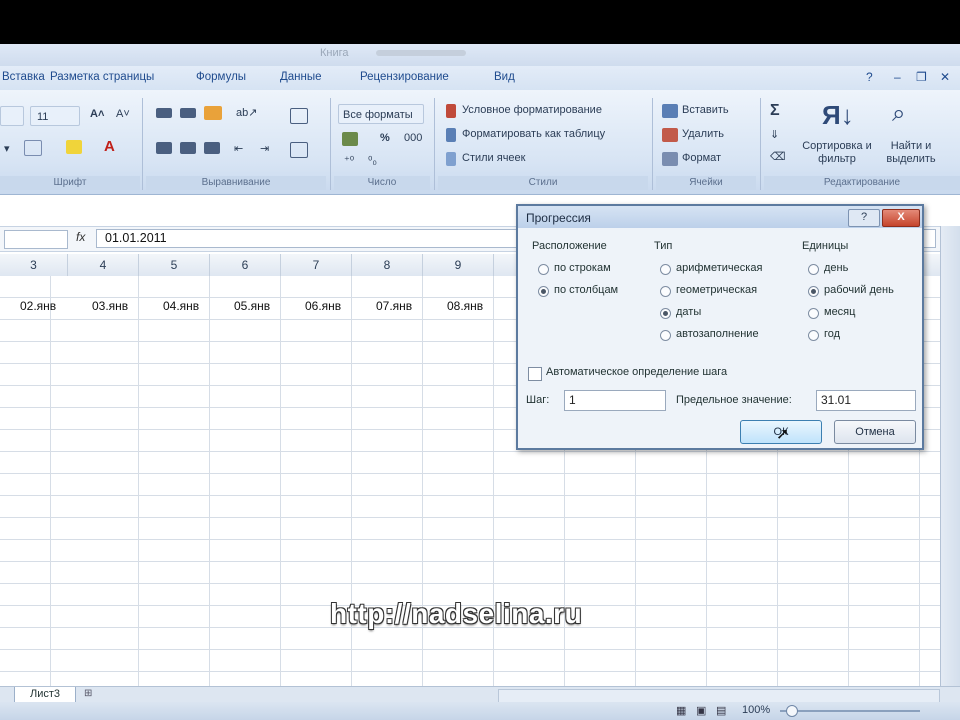 Image resolution: width=960 pixels, height=720 pixels. Describe the element at coordinates (465, 306) in the screenshot. I see `cell: 08.янв` at that location.